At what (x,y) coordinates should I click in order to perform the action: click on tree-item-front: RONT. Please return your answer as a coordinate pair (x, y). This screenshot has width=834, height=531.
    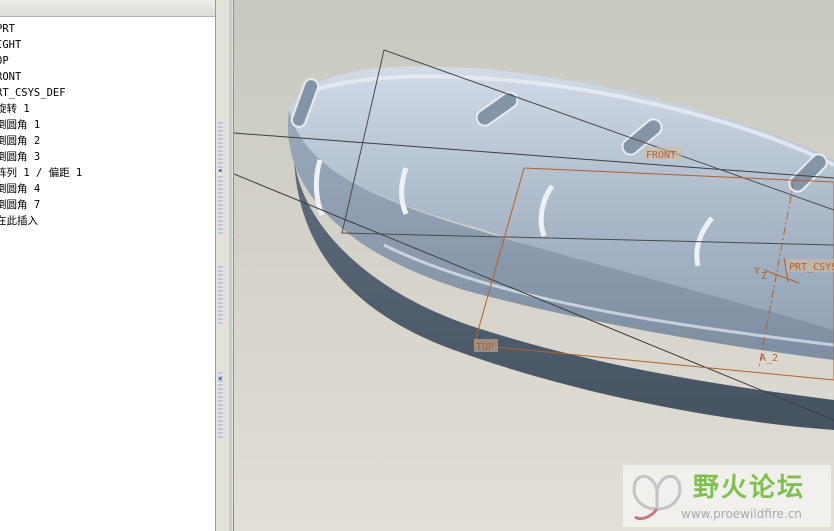
    Looking at the image, I should click on (41, 77).